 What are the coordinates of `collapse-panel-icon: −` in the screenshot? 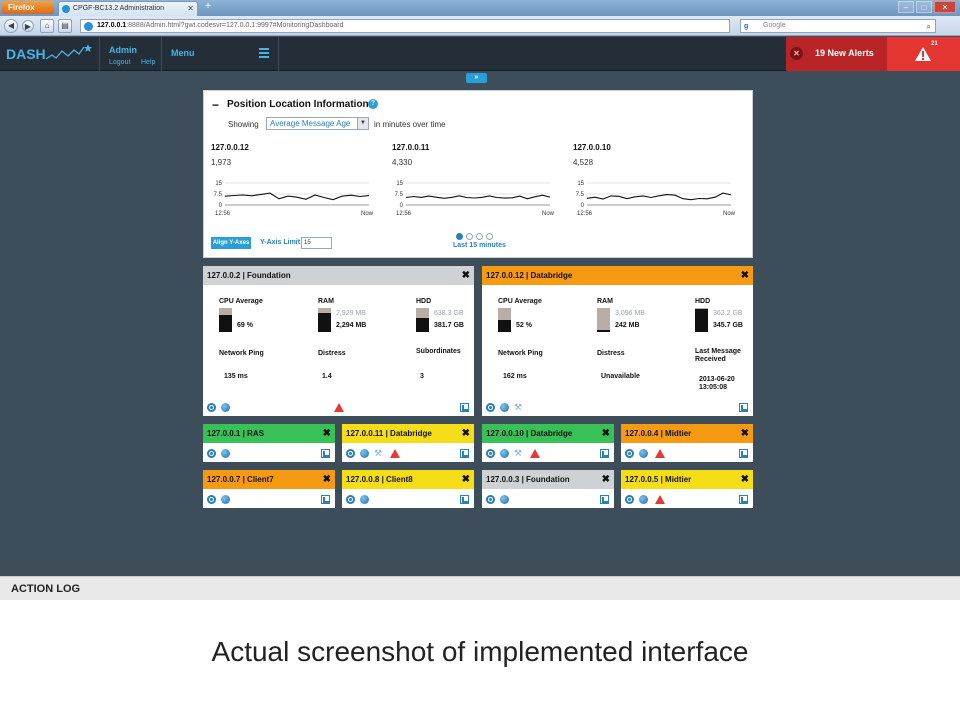 It's located at (215, 105).